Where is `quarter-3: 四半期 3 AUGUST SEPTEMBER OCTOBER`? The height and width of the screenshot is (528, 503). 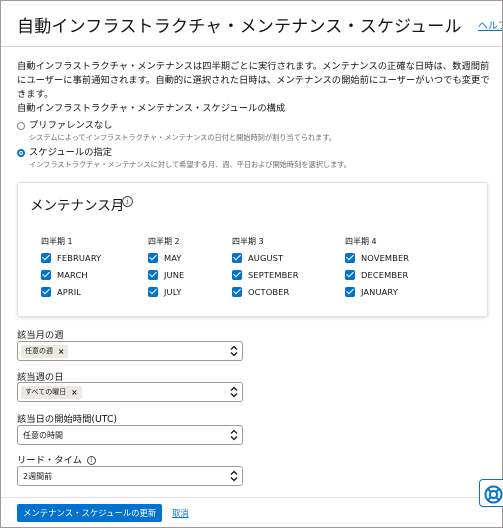
quarter-3: 四半期 3 AUGUST SEPTEMBER OCTOBER is located at coordinates (265, 268).